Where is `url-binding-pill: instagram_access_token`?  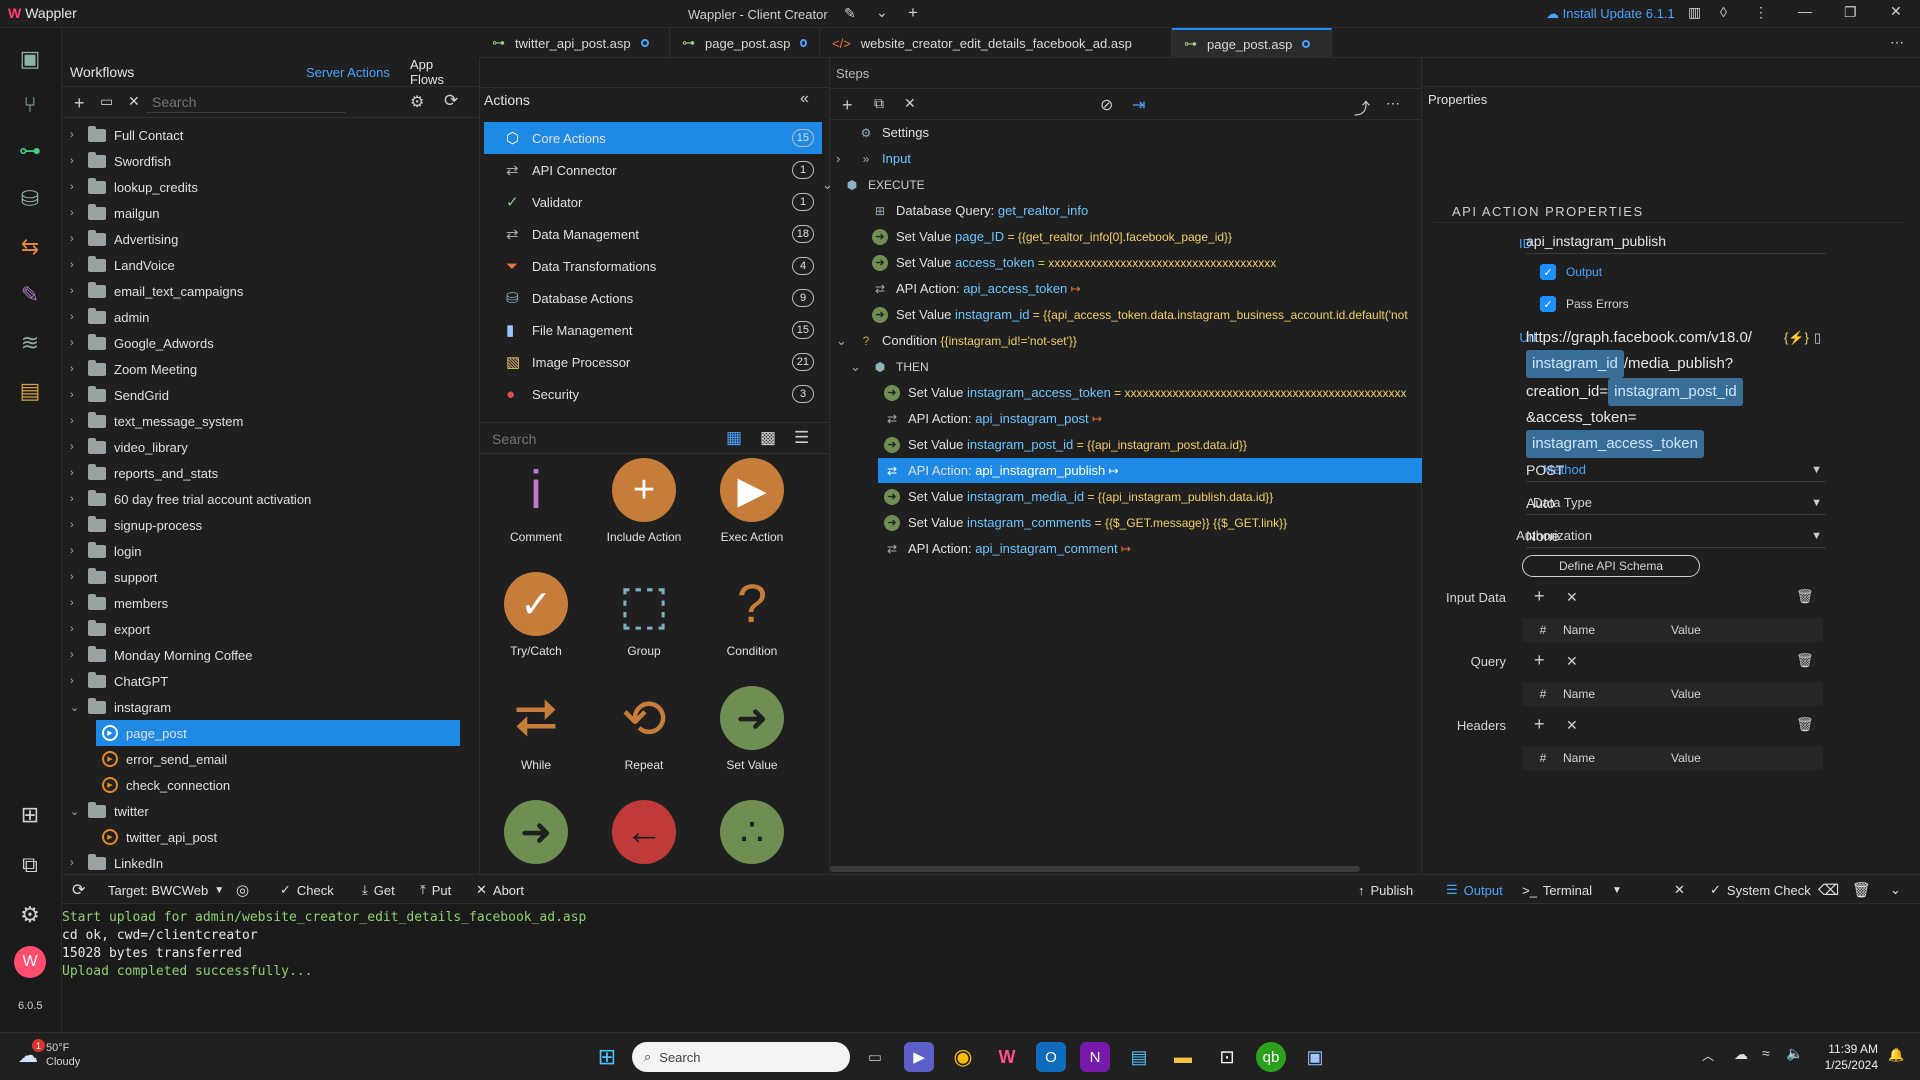
url-binding-pill: instagram_access_token is located at coordinates (1615, 444).